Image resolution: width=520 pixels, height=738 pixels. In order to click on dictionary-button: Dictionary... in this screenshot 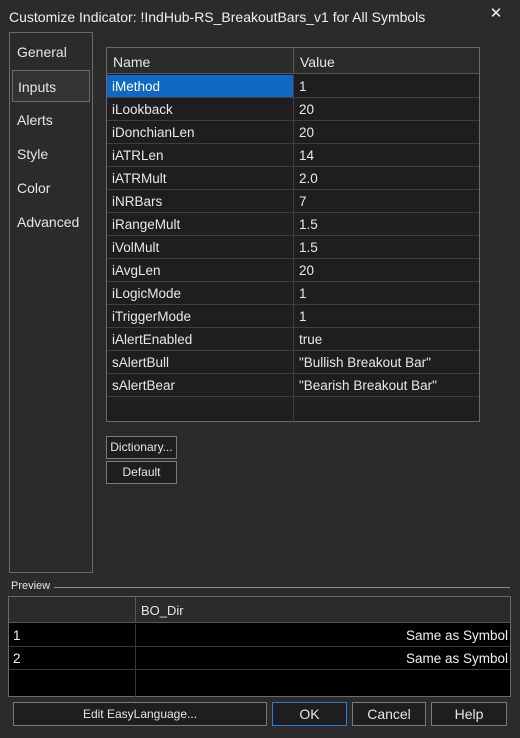, I will do `click(141, 447)`.